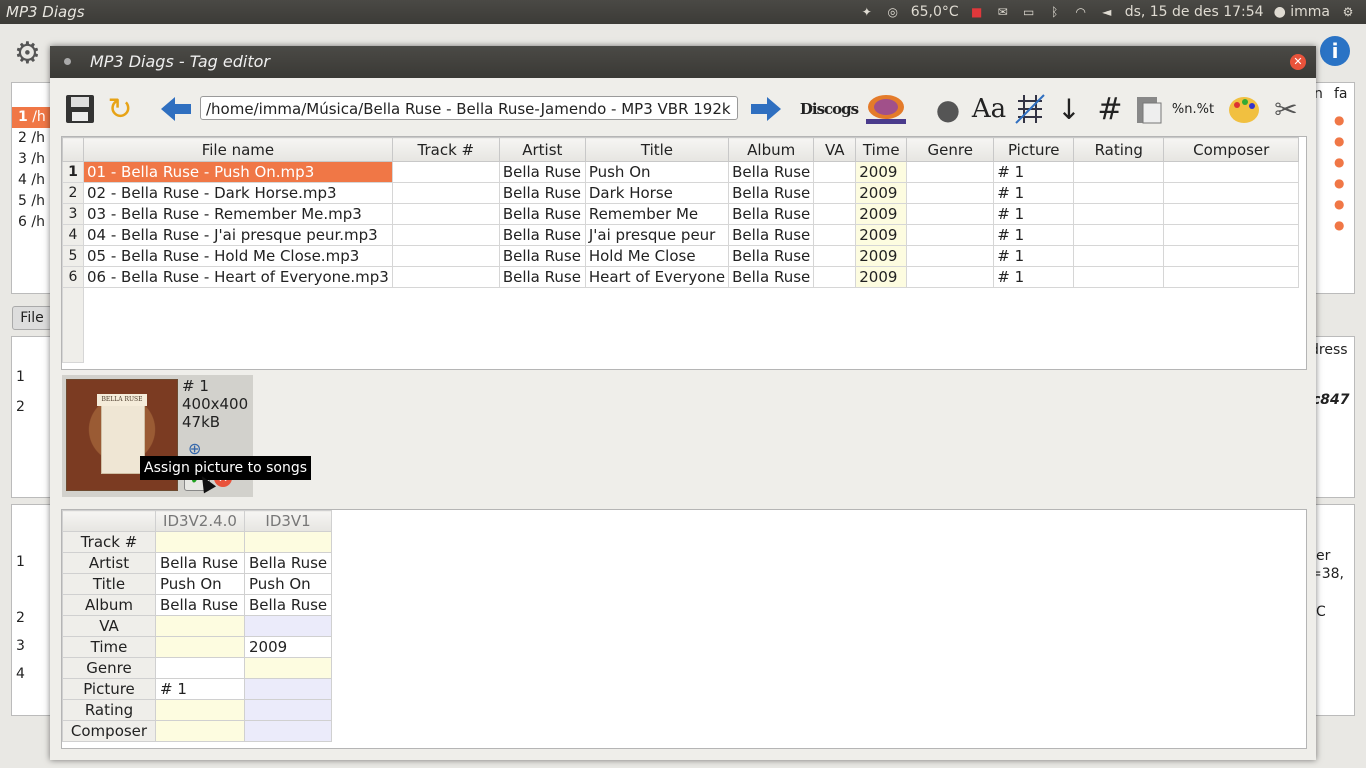 The width and height of the screenshot is (1366, 768). I want to click on record-icon: ■, so click(977, 12).